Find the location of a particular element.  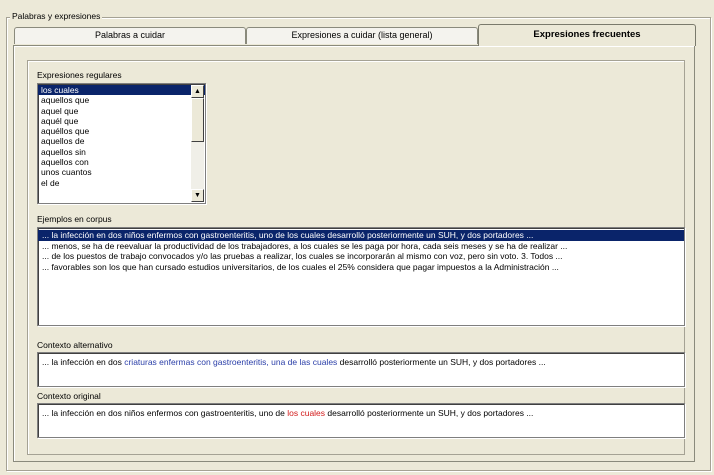

list-item: aquellos sin is located at coordinates (121, 152).